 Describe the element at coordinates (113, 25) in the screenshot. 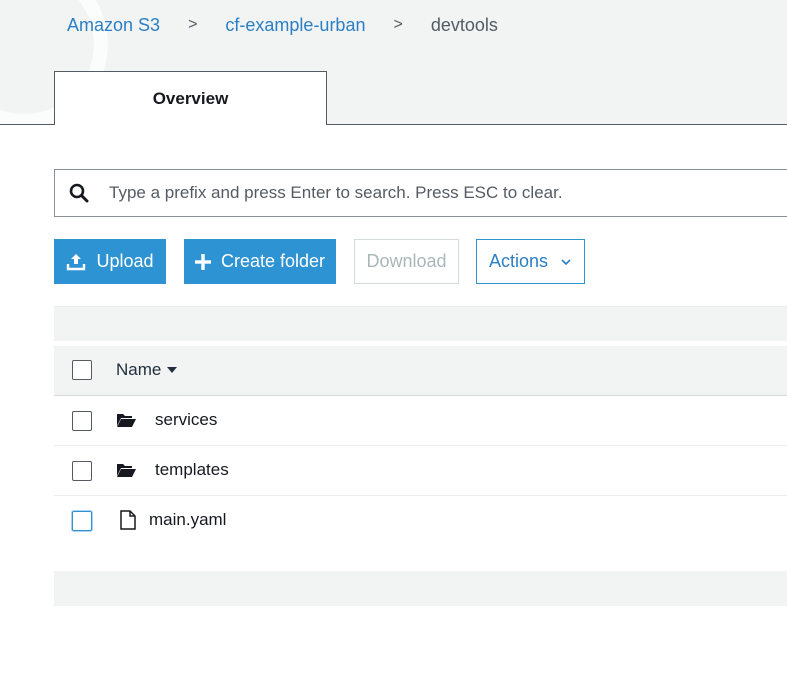

I see `breadcrumb-root-link: Amazon S3` at that location.